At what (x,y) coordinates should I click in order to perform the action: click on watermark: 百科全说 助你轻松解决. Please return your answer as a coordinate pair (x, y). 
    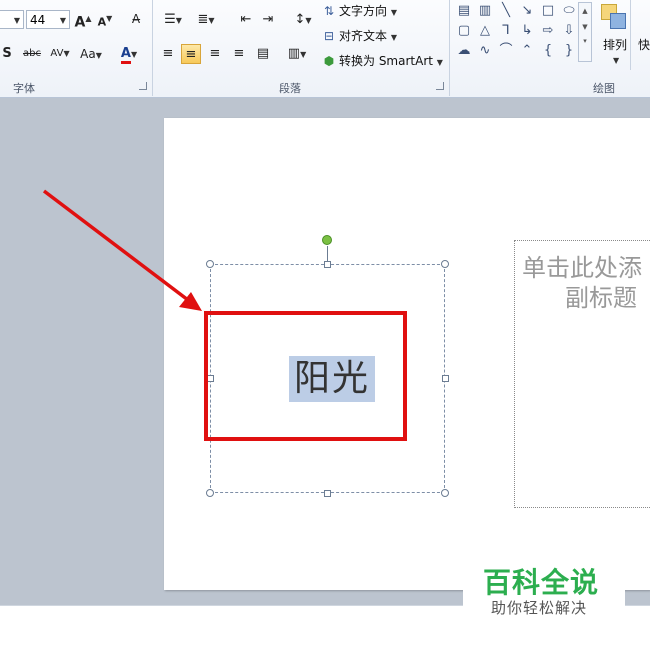
    Looking at the image, I should click on (544, 588).